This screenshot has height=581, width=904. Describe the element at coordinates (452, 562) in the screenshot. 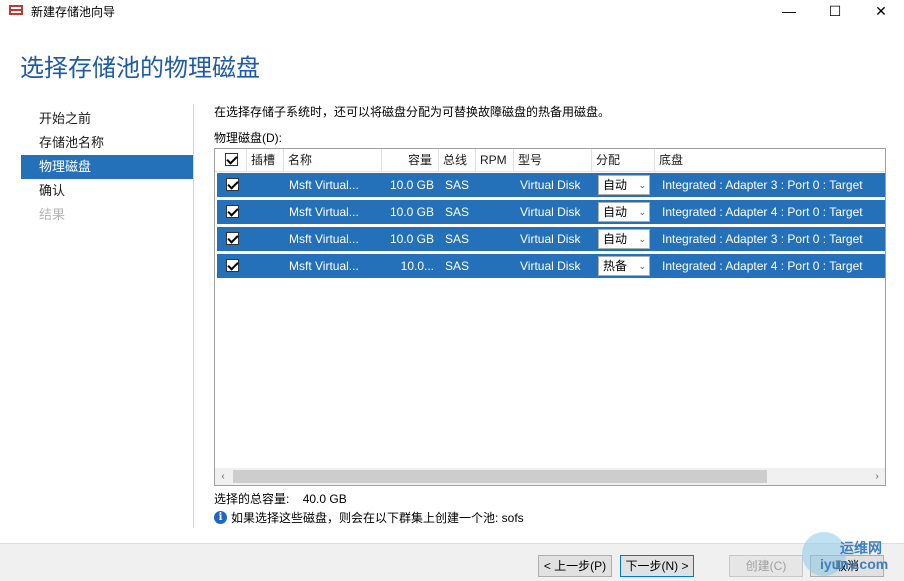

I see `wizard-footer: < 上一步(P) 下一步(N) > 创建(C) 取消` at that location.